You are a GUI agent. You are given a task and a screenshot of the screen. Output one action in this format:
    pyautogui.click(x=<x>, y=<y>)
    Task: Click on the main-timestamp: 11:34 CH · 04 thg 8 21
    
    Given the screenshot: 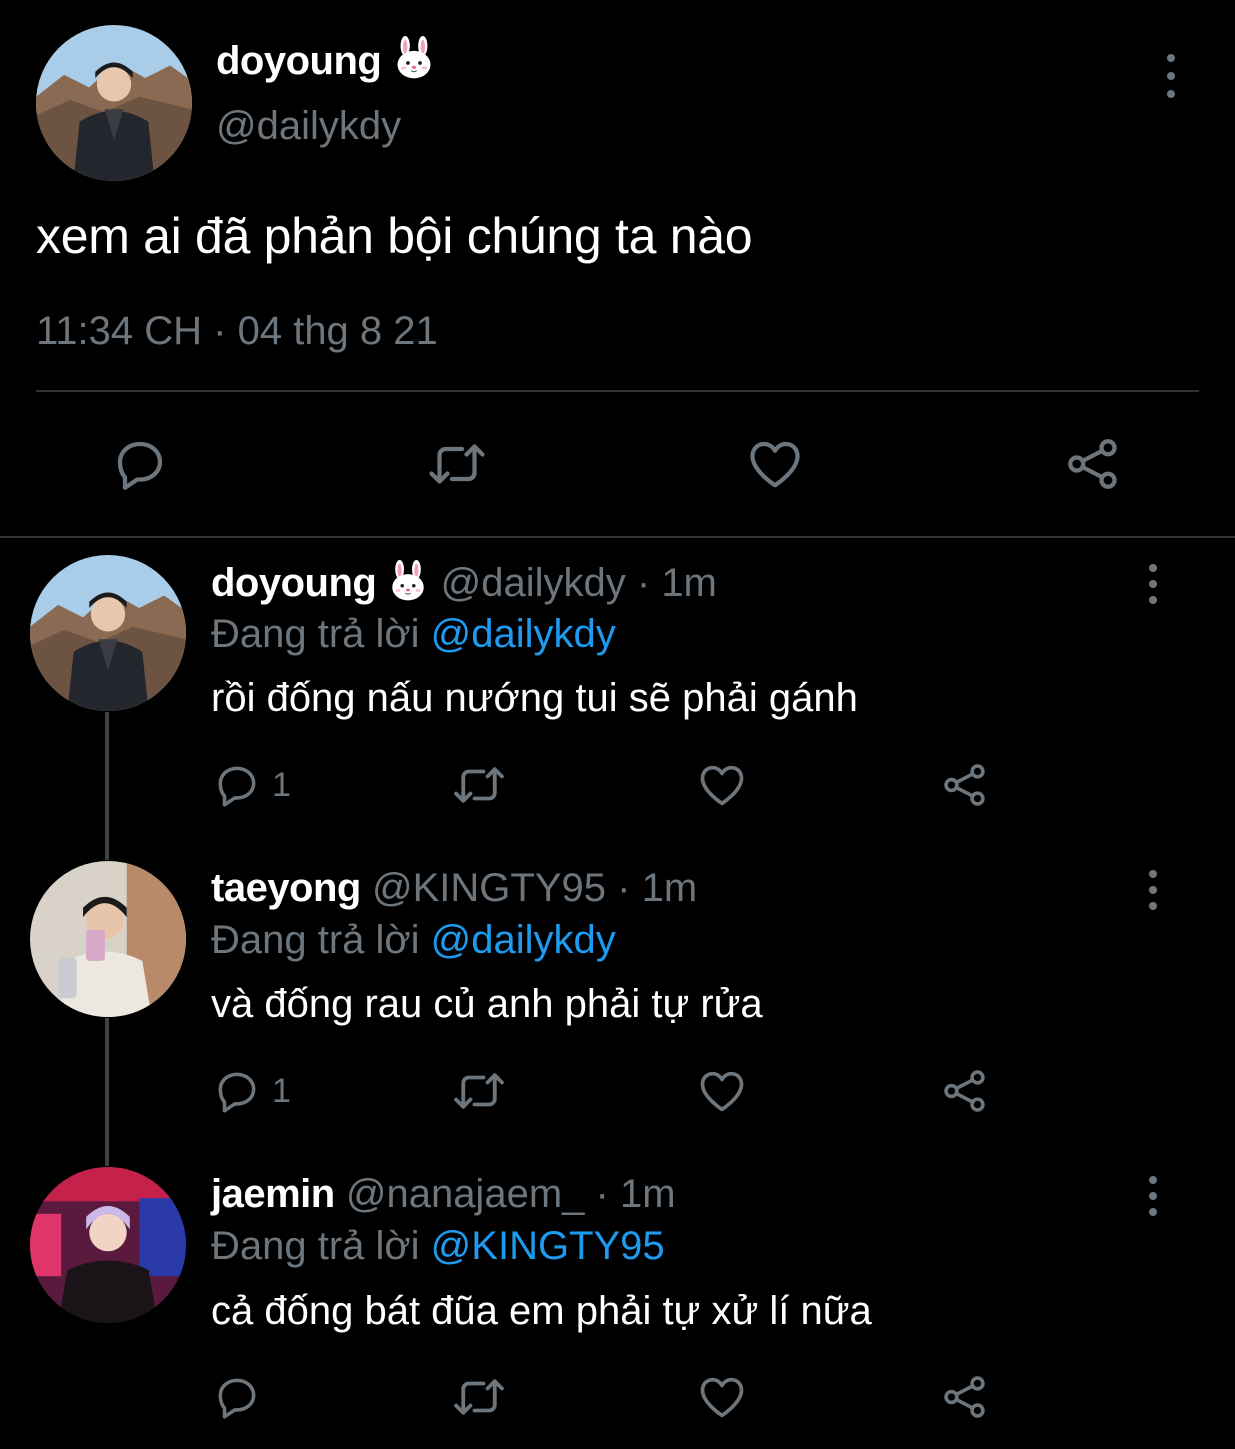 What is the action you would take?
    pyautogui.click(x=237, y=331)
    